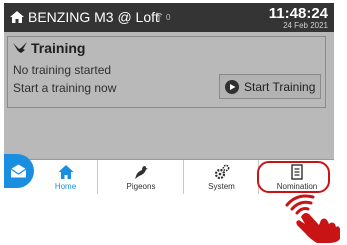 This screenshot has width=347, height=245. I want to click on nav-label-system: System, so click(221, 186).